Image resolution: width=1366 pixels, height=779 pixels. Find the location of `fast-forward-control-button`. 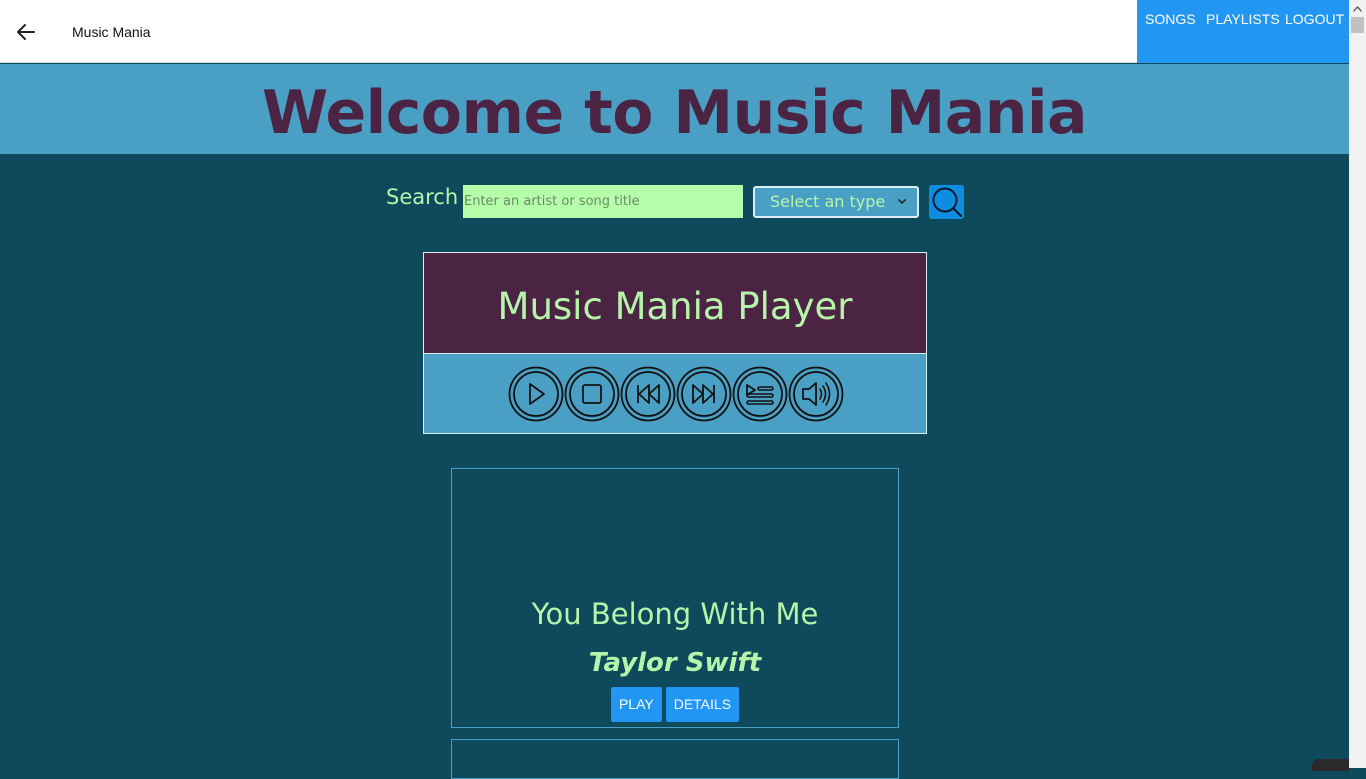

fast-forward-control-button is located at coordinates (704, 394).